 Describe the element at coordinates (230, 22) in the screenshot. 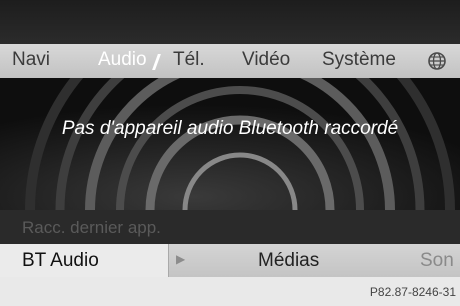

I see `top-bar` at that location.